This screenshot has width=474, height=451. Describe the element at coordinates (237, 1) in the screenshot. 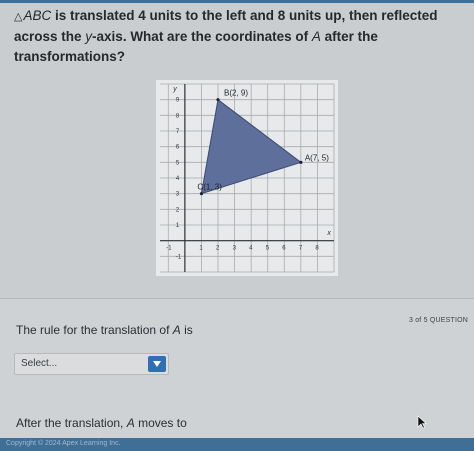

I see `top-edge-bar` at that location.